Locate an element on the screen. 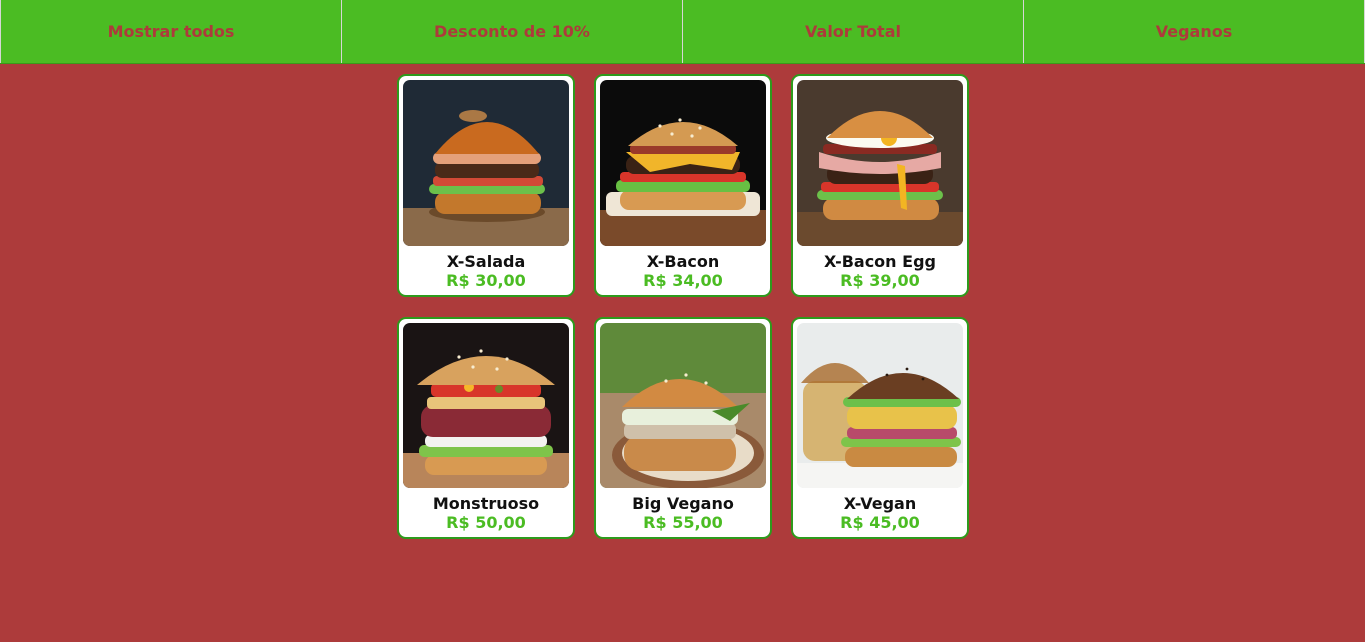  product-price: R$ 34,00 is located at coordinates (683, 280).